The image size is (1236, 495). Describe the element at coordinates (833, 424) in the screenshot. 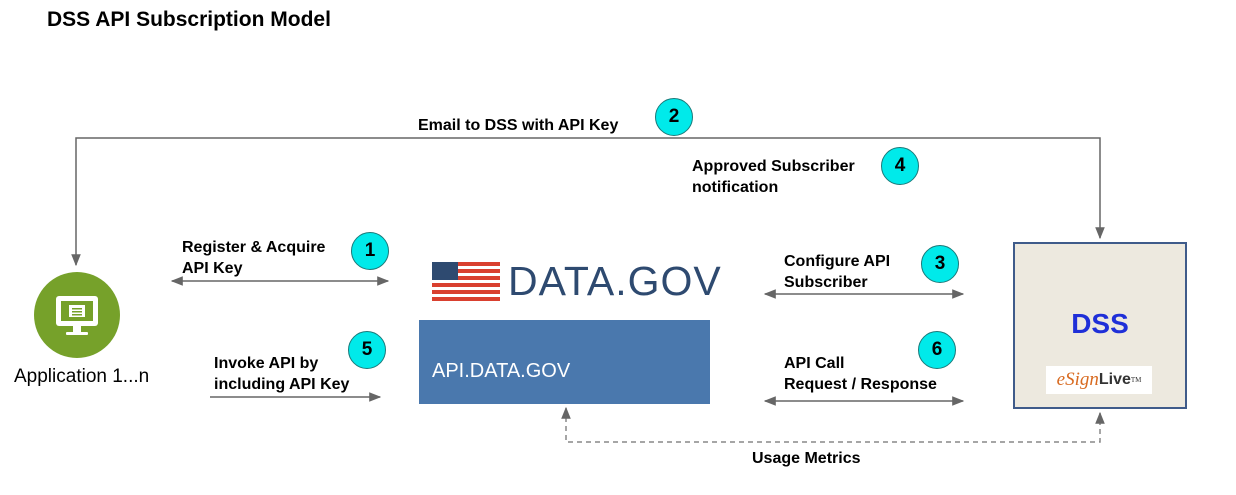

I see `usage-metrics-connector` at that location.